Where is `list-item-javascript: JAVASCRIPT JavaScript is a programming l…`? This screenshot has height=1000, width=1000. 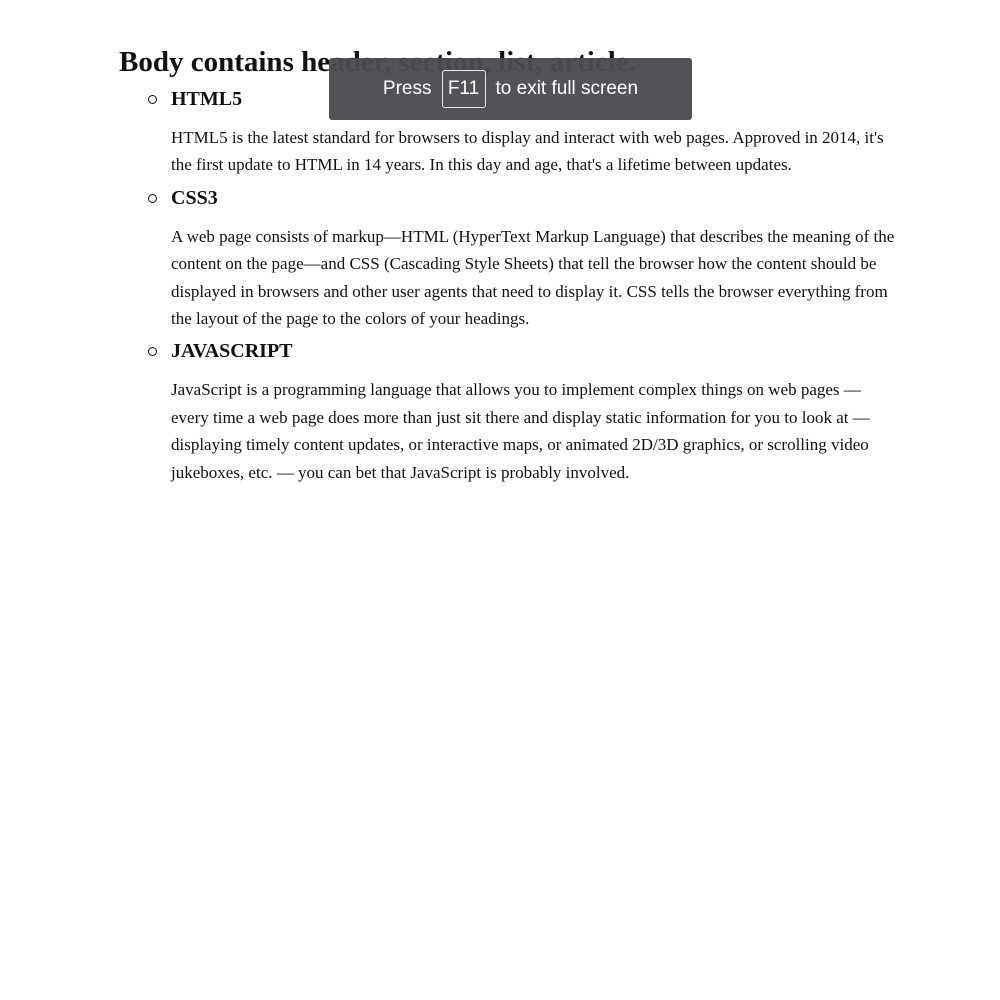 list-item-javascript: JAVASCRIPT JavaScript is a programming l… is located at coordinates (514, 412).